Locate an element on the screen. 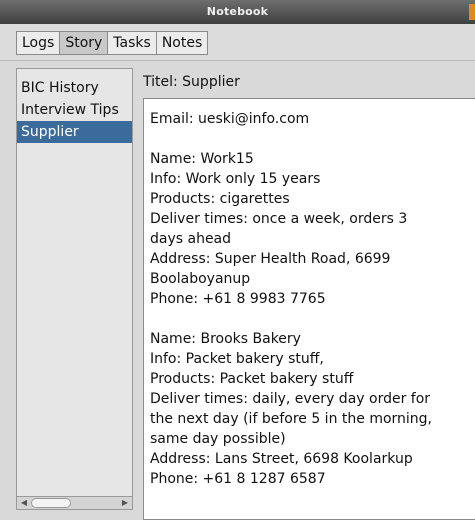 The width and height of the screenshot is (475, 520). scroll-right-arrow-icon: ▶ is located at coordinates (125, 503).